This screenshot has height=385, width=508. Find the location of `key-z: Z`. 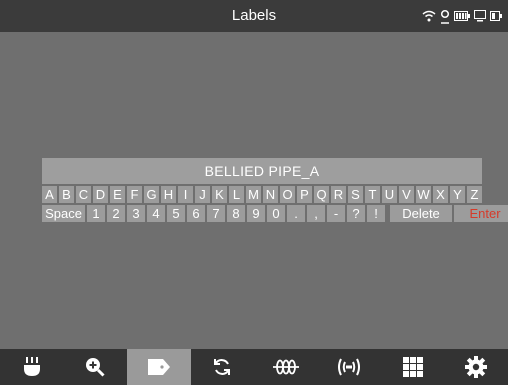

key-z: Z is located at coordinates (474, 194).